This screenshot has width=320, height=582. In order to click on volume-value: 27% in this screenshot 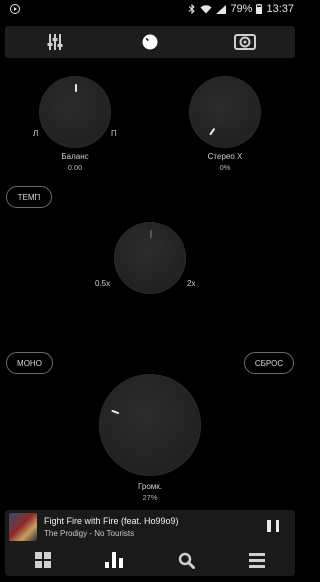, I will do `click(150, 497)`.